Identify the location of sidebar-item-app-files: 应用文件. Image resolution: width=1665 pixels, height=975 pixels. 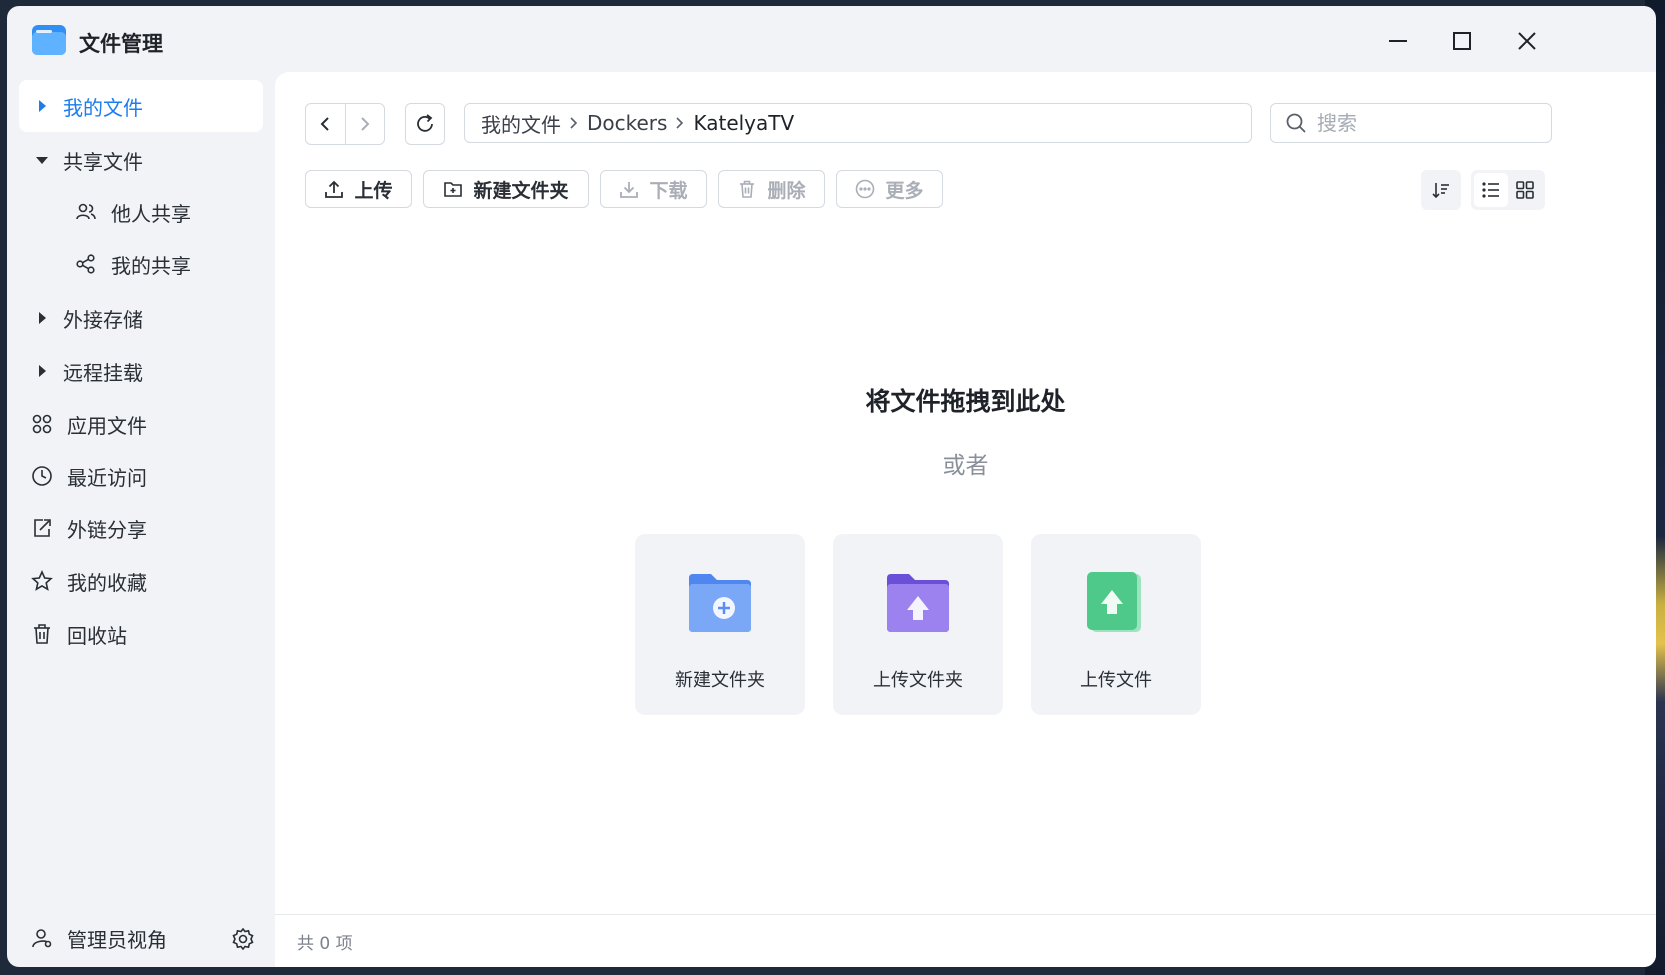
(141, 424).